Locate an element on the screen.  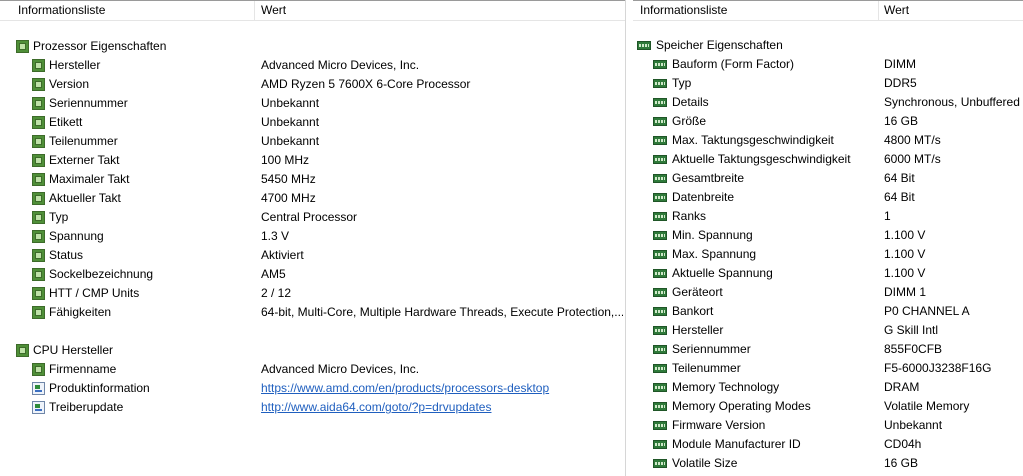
row-label: Max. Spannung is located at coordinates (714, 254).